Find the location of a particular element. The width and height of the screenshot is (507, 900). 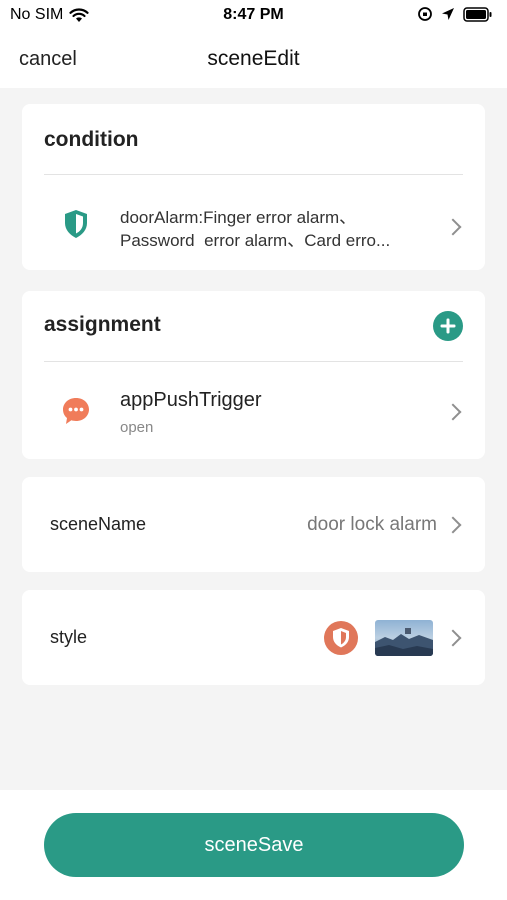

assignment-title: assignment is located at coordinates (102, 324).